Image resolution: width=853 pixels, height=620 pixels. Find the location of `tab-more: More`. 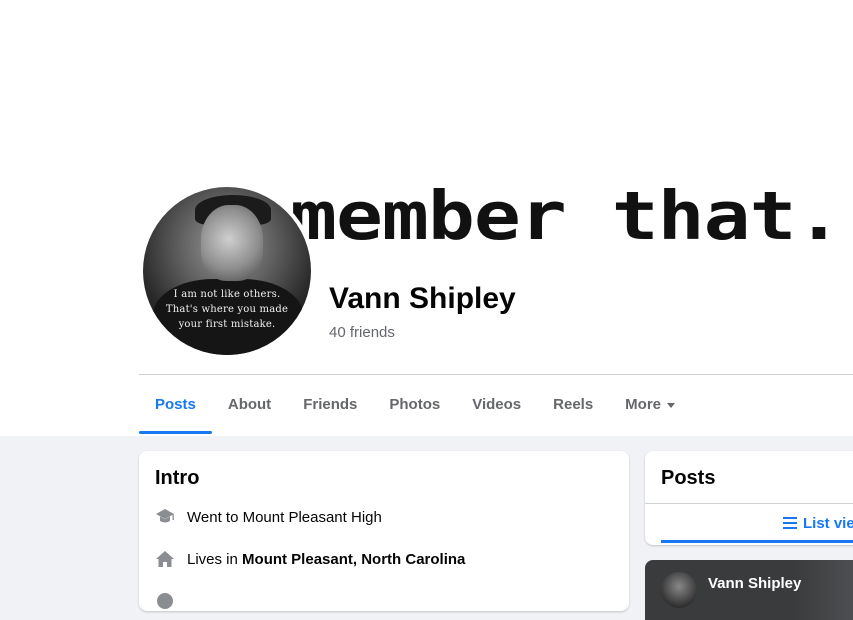

tab-more: More is located at coordinates (650, 405).